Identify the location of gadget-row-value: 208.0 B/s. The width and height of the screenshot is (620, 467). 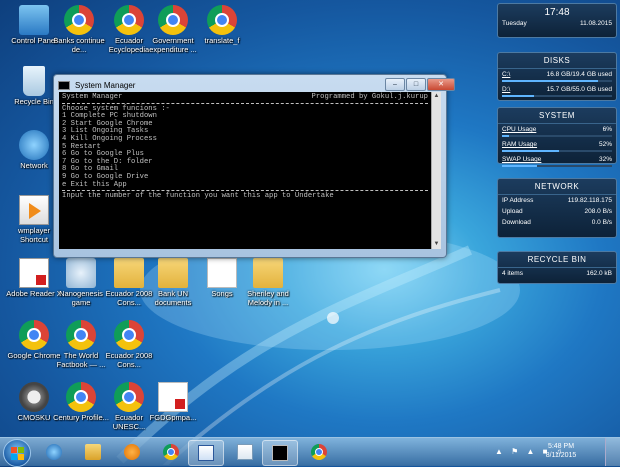
(598, 211).